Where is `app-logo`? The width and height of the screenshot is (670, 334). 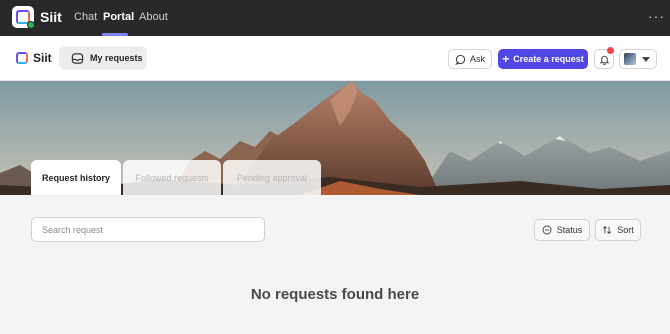 app-logo is located at coordinates (23, 17).